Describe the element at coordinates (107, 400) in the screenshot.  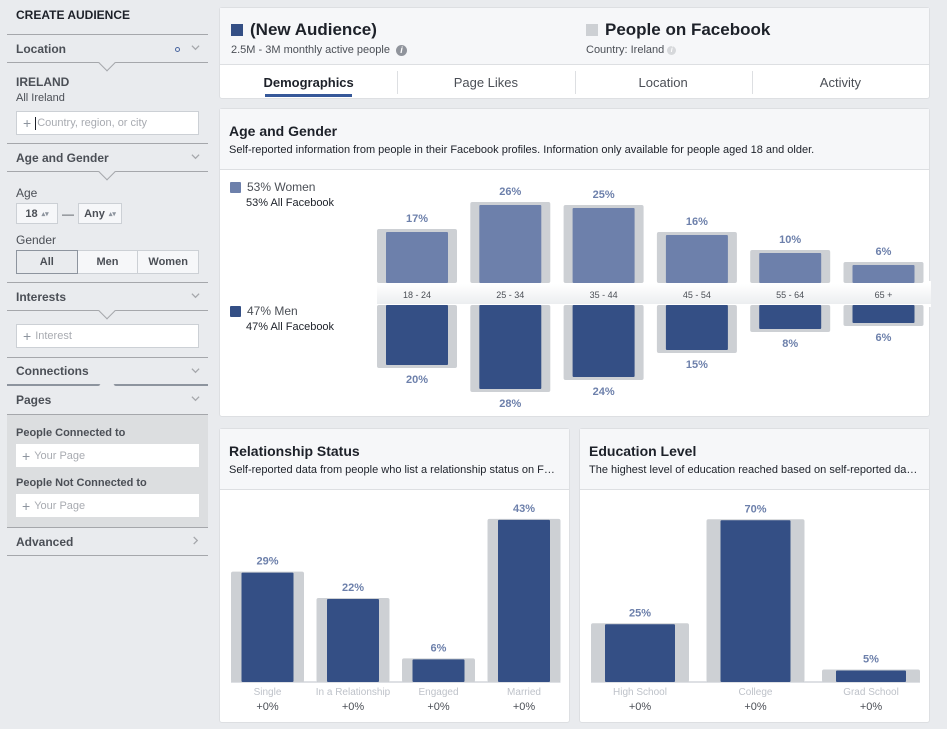
I see `pages-section-header: Pages` at that location.